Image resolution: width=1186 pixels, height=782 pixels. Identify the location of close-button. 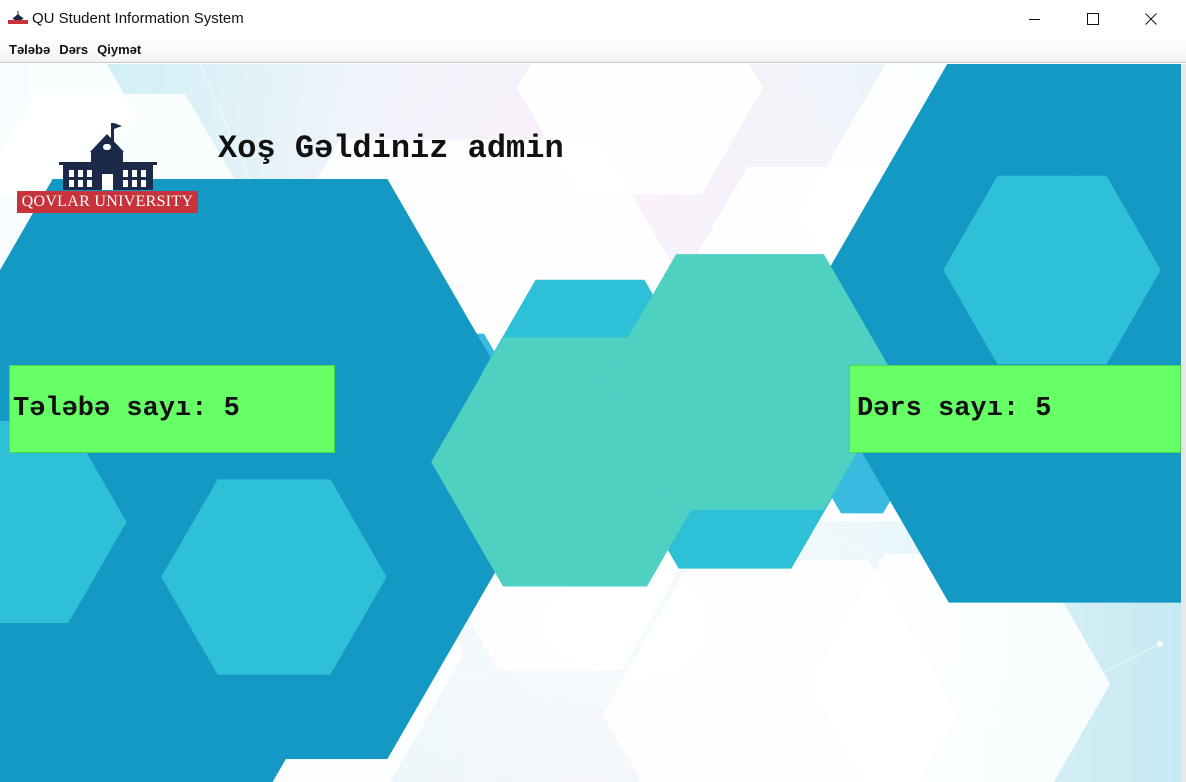
(1151, 18).